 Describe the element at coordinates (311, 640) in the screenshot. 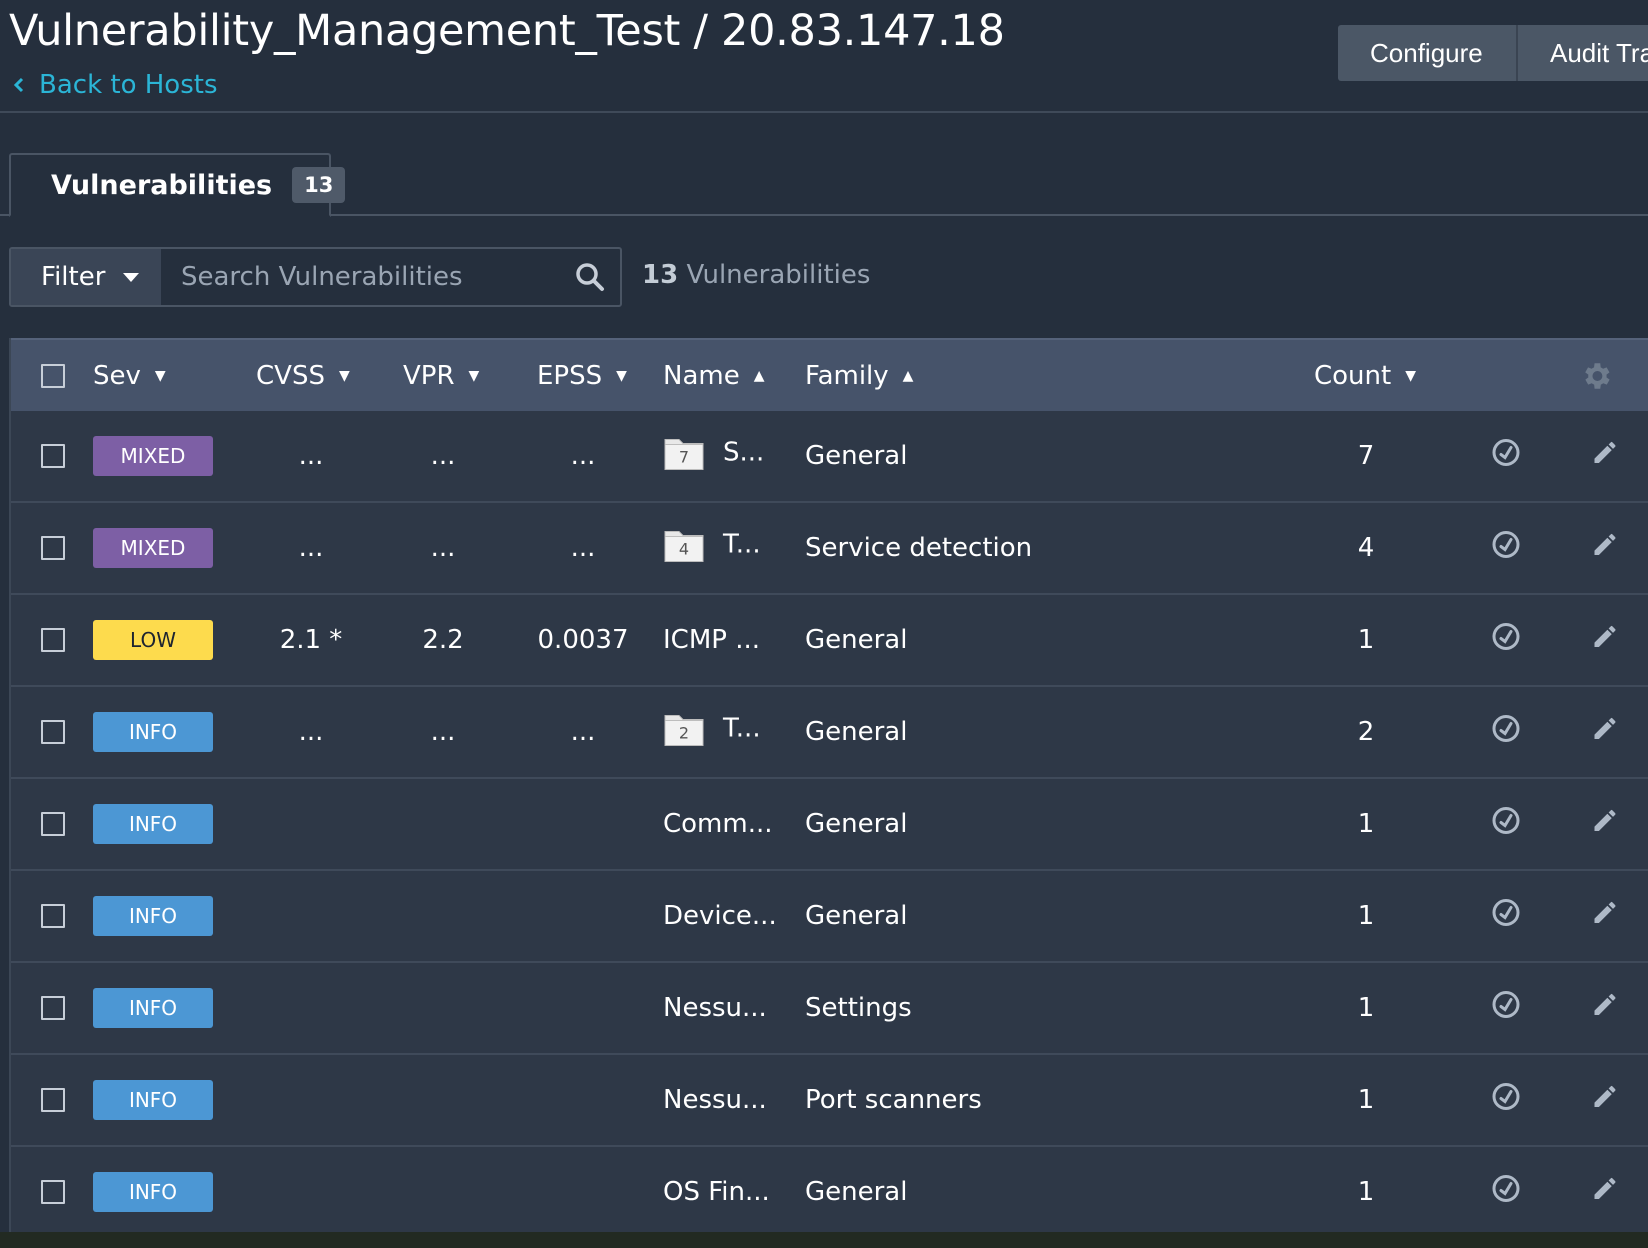

I see `cvss-value: 2.1 *` at that location.